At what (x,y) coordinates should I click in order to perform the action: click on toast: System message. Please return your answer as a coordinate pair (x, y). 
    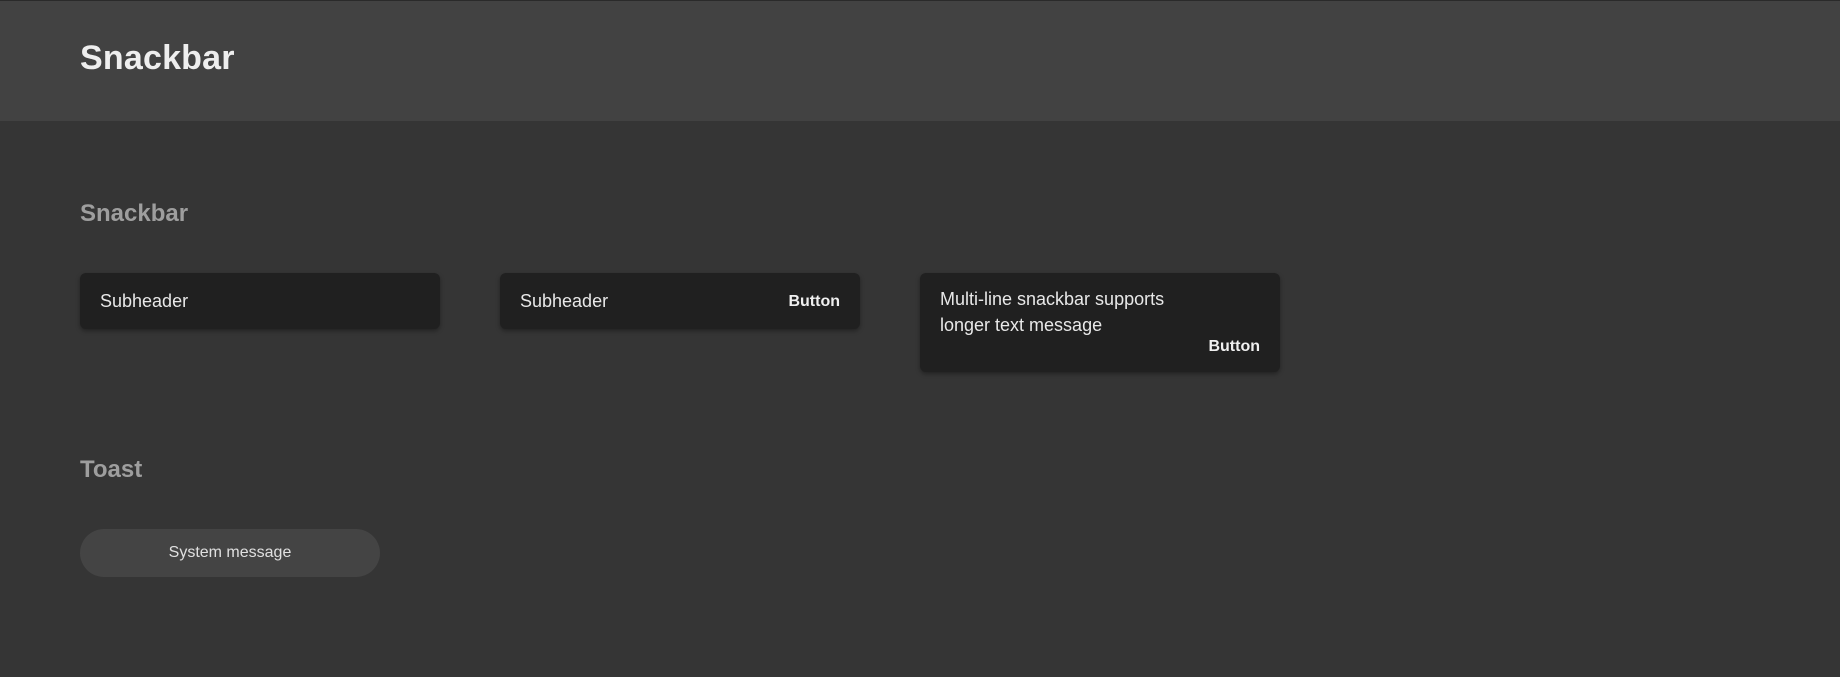
    Looking at the image, I should click on (230, 553).